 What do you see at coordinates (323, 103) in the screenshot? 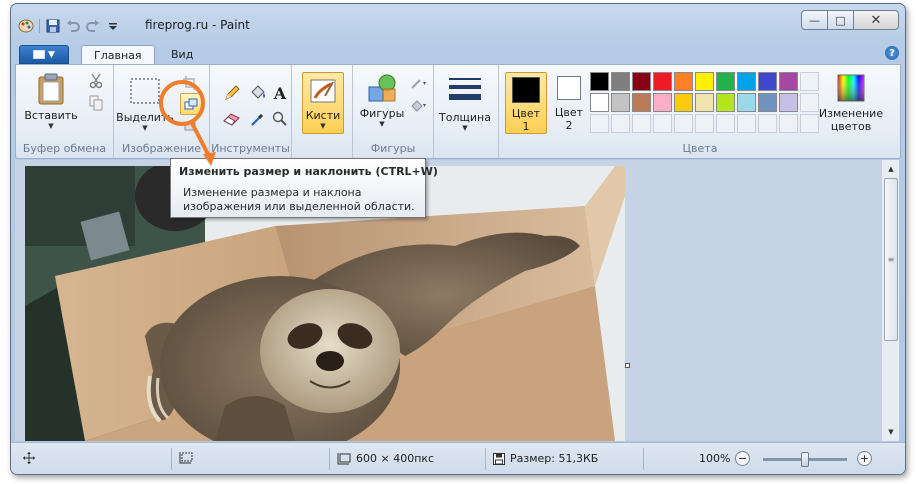
I see `brushes-button: Кисти ▼` at bounding box center [323, 103].